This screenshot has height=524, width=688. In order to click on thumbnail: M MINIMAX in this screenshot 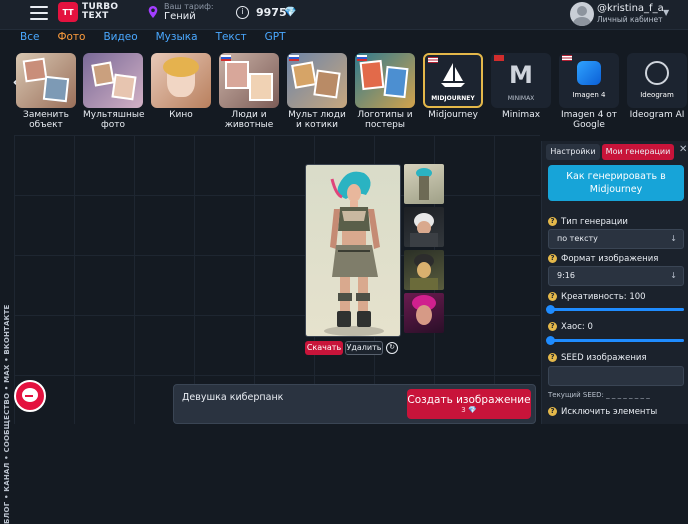, I will do `click(521, 80)`.